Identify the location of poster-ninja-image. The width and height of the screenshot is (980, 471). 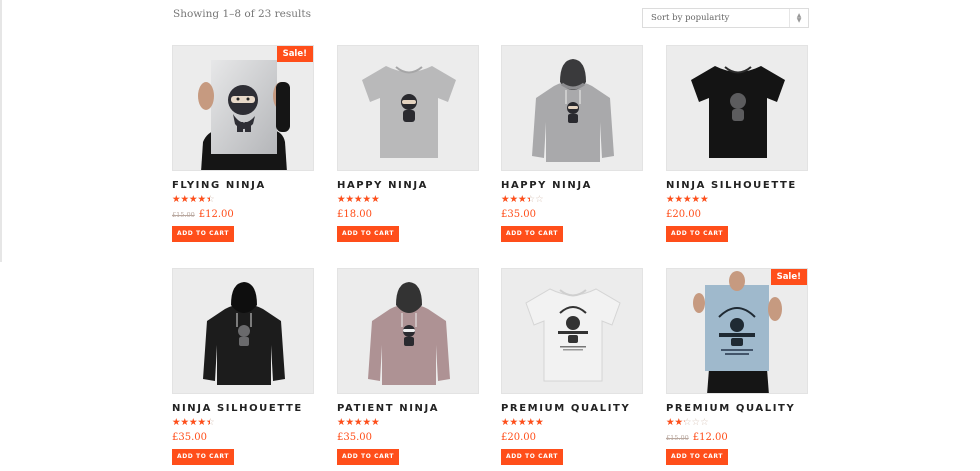
(243, 108).